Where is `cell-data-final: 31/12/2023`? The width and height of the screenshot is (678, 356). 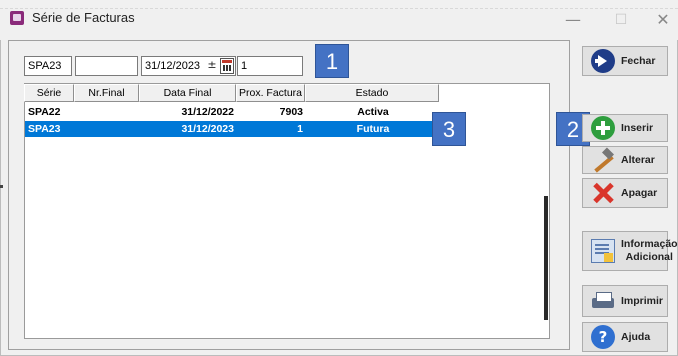 cell-data-final: 31/12/2023 is located at coordinates (207, 129).